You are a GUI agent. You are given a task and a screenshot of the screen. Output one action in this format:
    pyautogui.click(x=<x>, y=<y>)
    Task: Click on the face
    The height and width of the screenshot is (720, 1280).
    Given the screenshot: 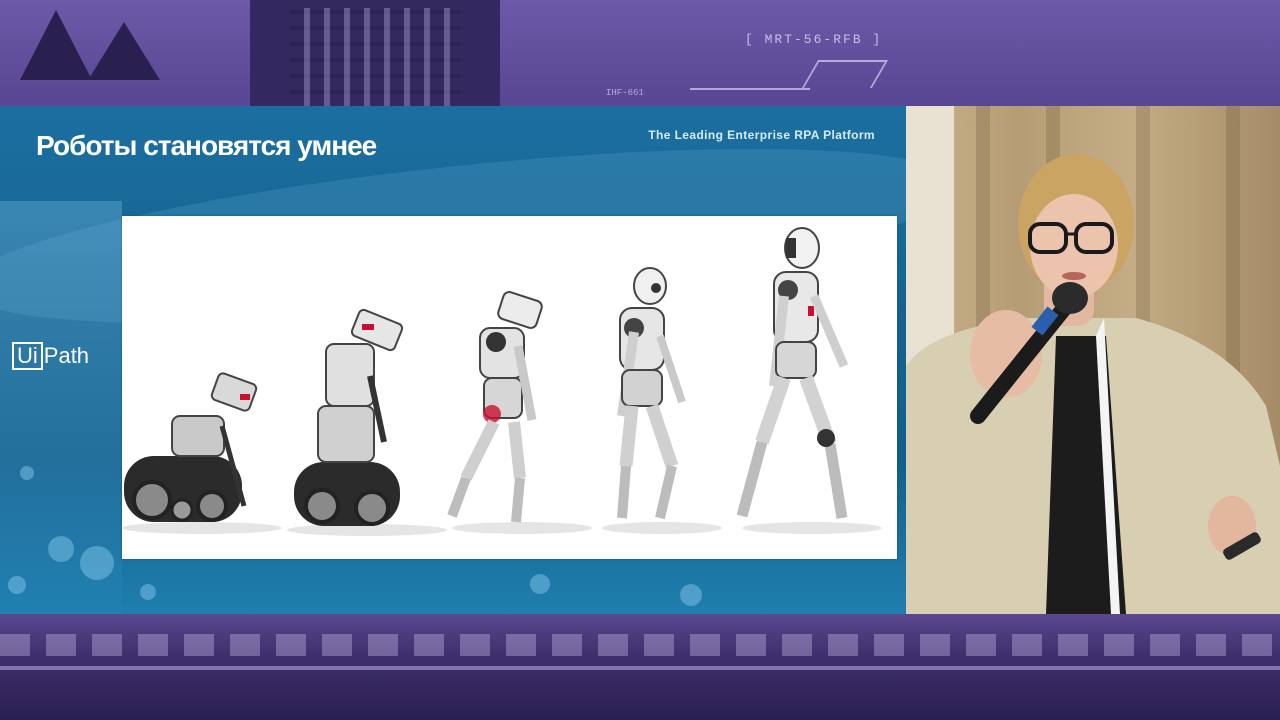 What is the action you would take?
    pyautogui.click(x=1074, y=246)
    